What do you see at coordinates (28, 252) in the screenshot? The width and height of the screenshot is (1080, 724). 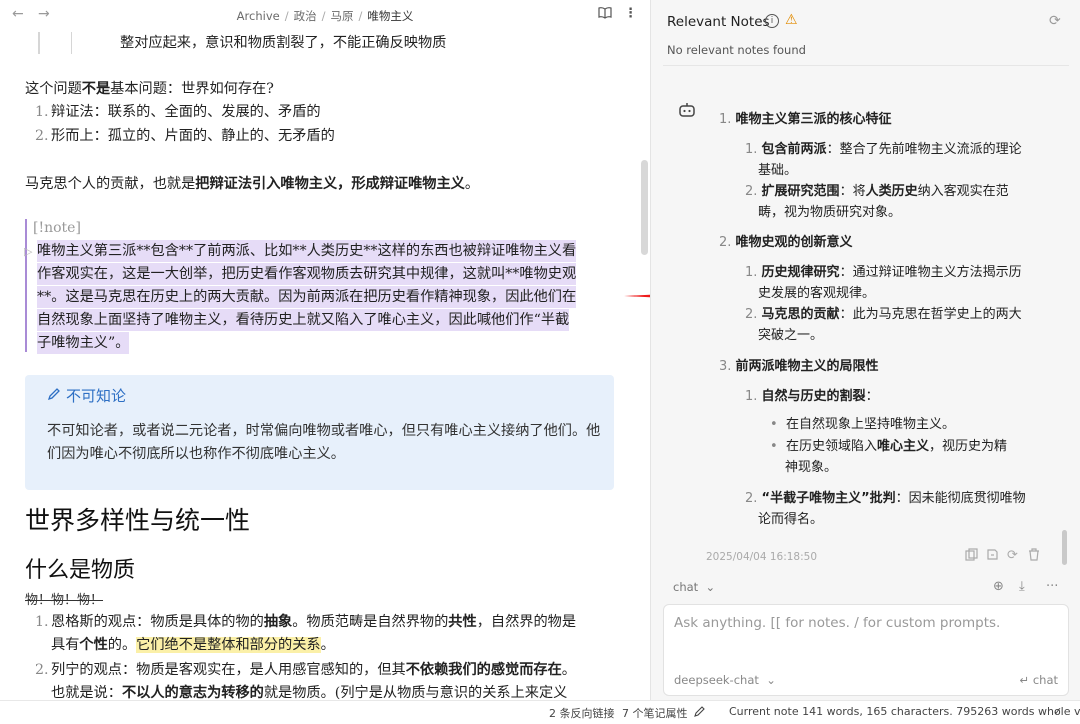 I see `chevron-right-icon: ▷` at bounding box center [28, 252].